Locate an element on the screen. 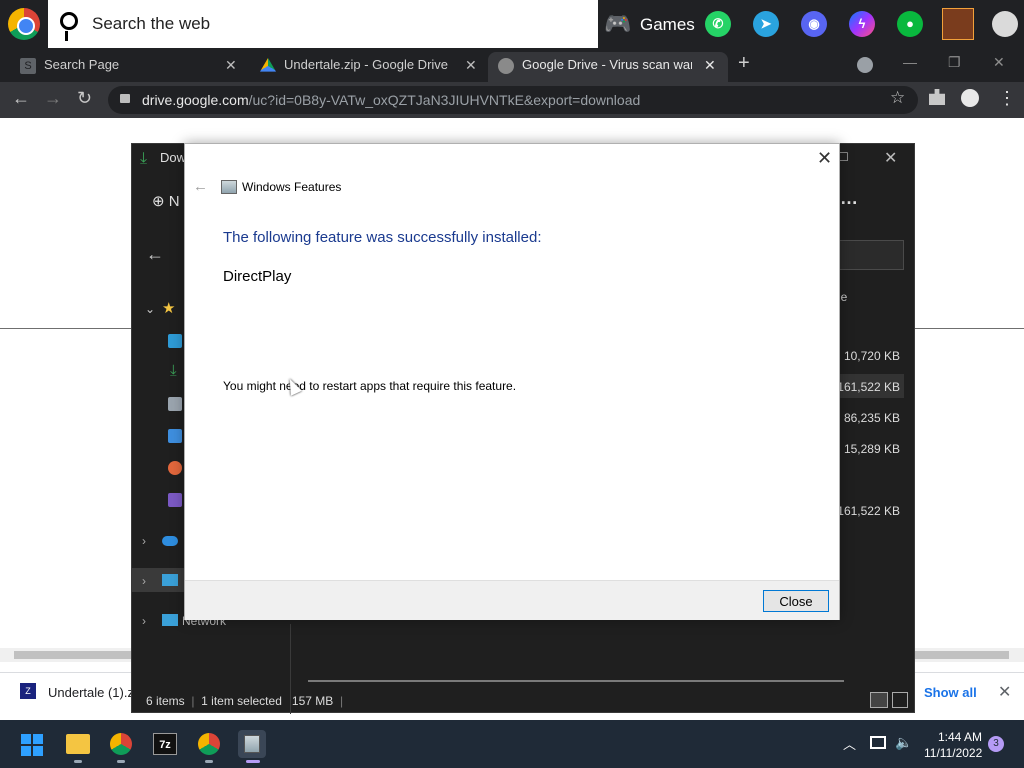 The width and height of the screenshot is (1024, 768). tray-chevron-up-icon: ︿ is located at coordinates (849, 743).